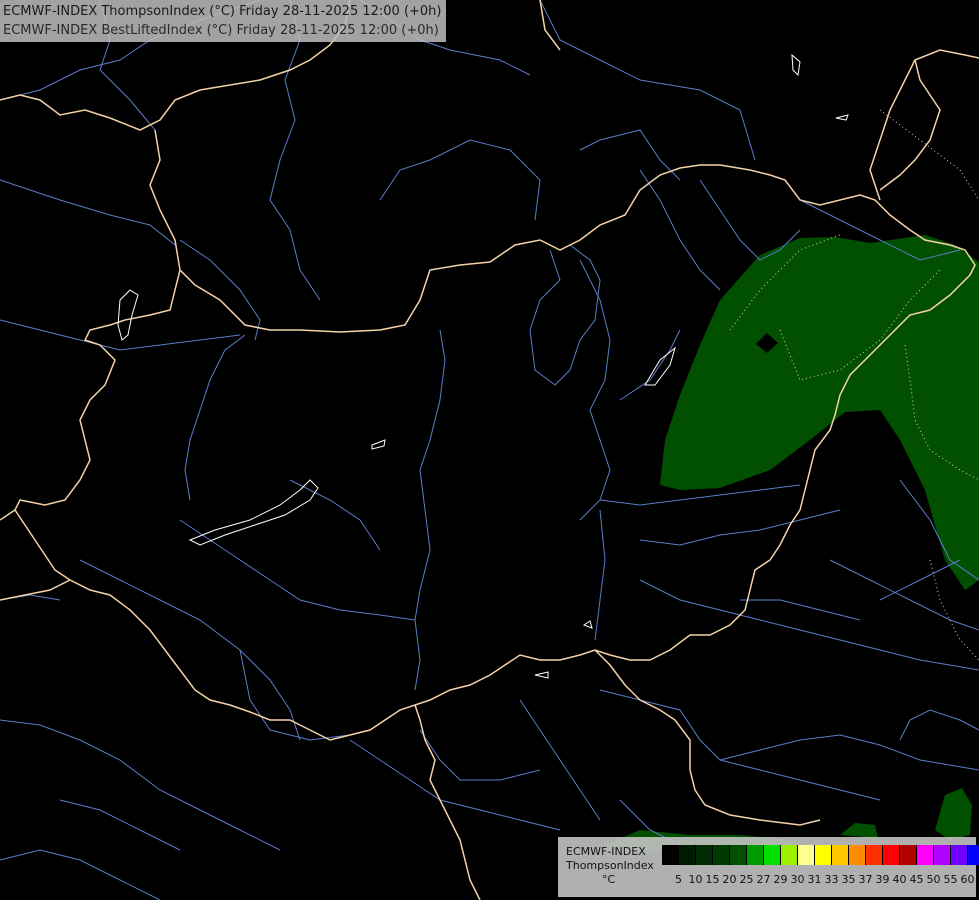  Describe the element at coordinates (712, 879) in the screenshot. I see `legend-tick: 15` at that location.